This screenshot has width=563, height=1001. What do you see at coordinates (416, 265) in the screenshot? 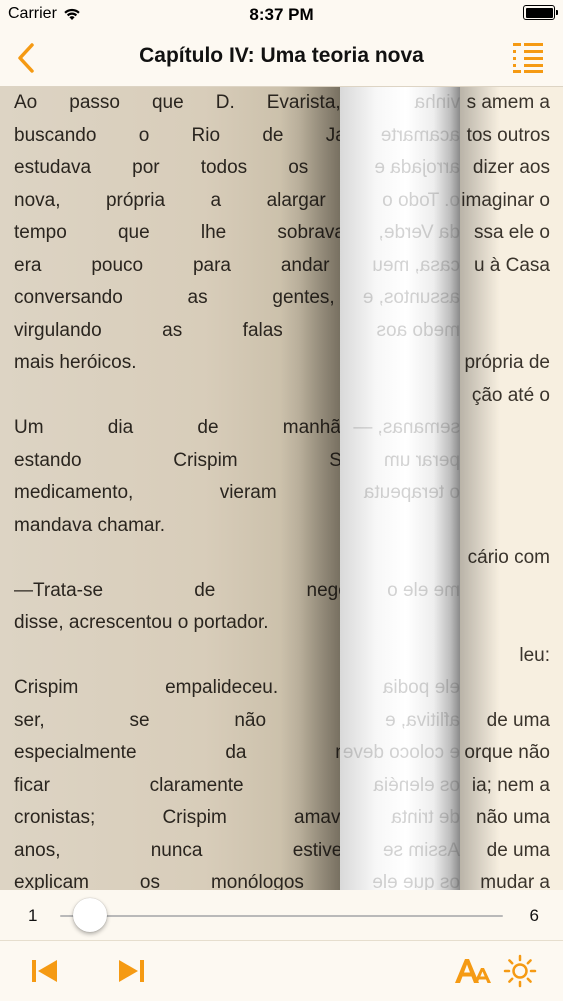
I see `mirror-line: casa, meu` at bounding box center [416, 265].